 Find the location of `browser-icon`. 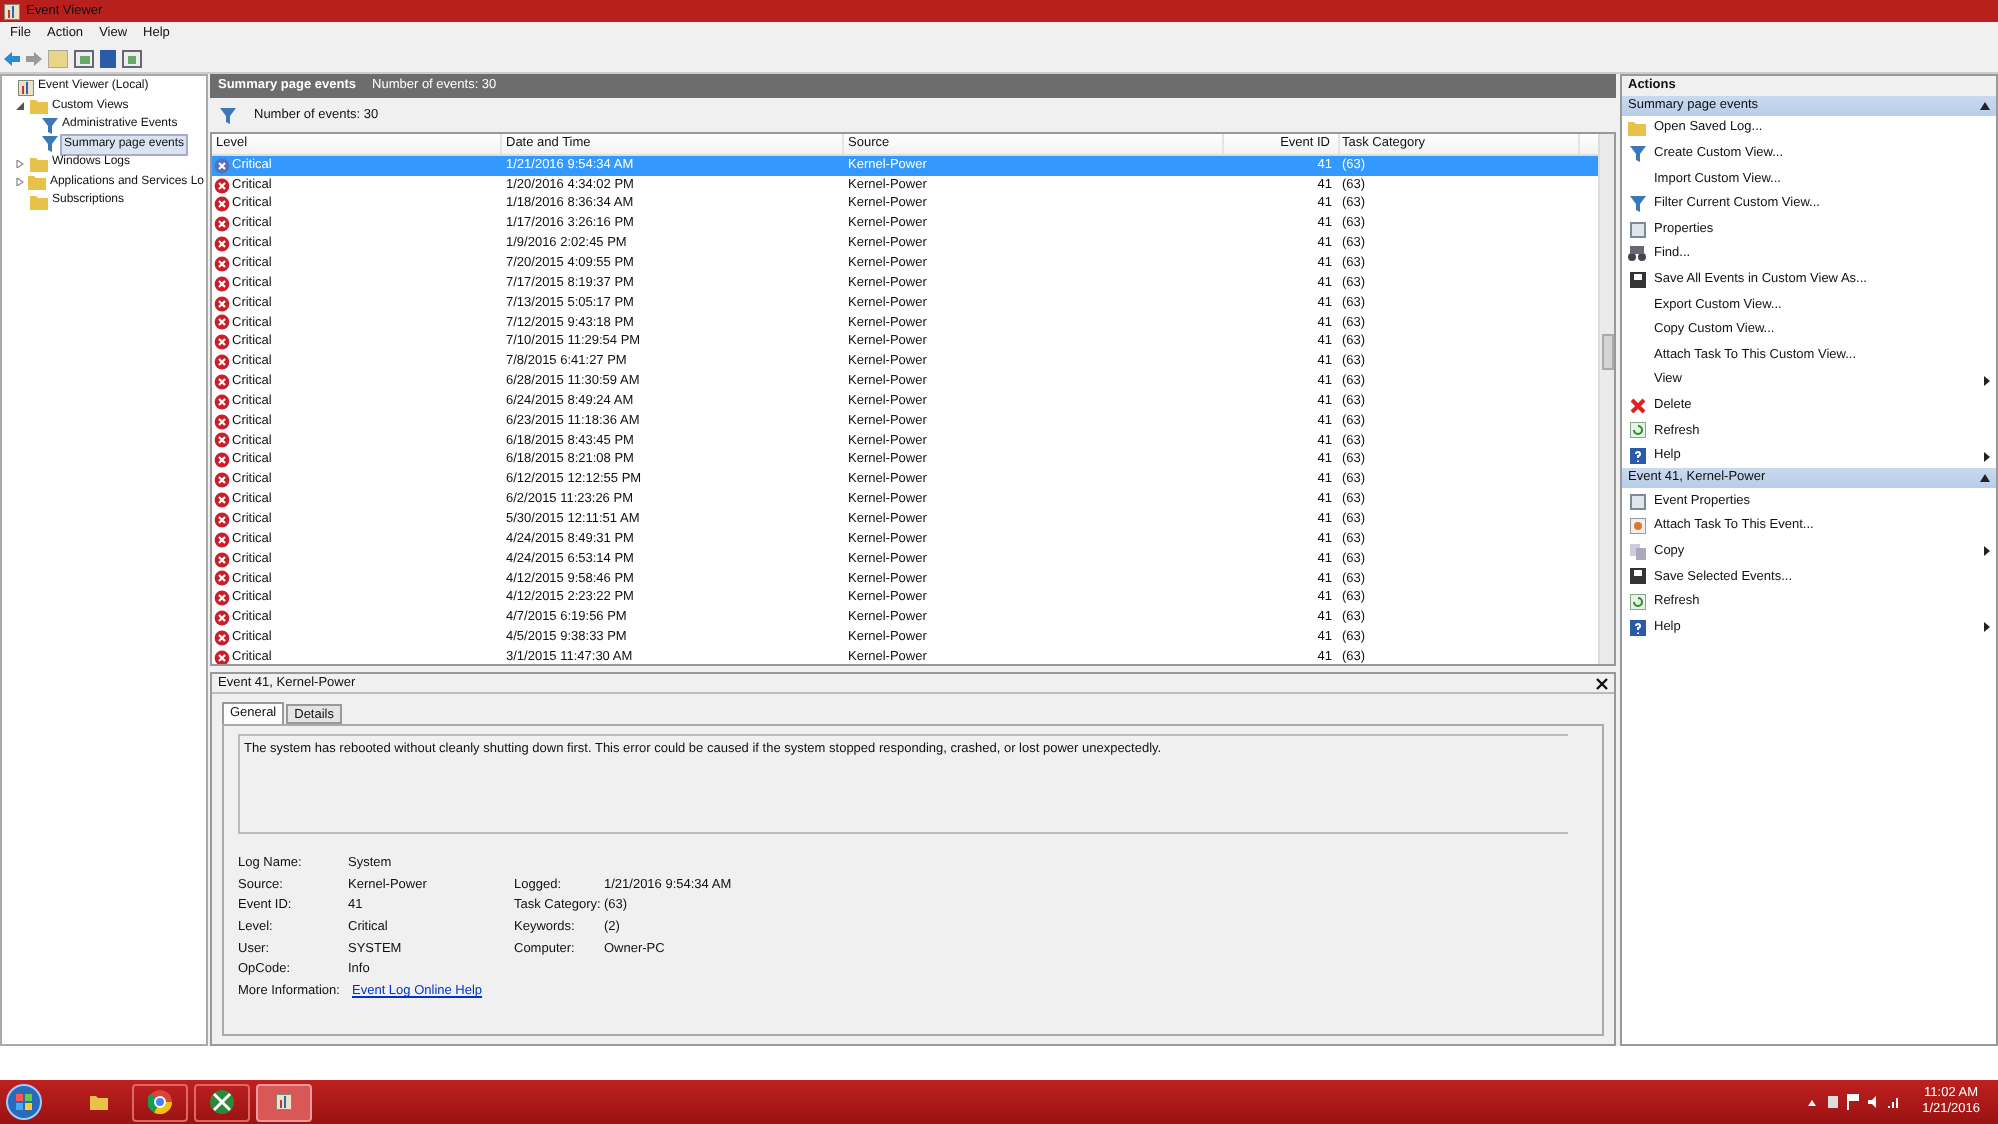

browser-icon is located at coordinates (160, 1102).